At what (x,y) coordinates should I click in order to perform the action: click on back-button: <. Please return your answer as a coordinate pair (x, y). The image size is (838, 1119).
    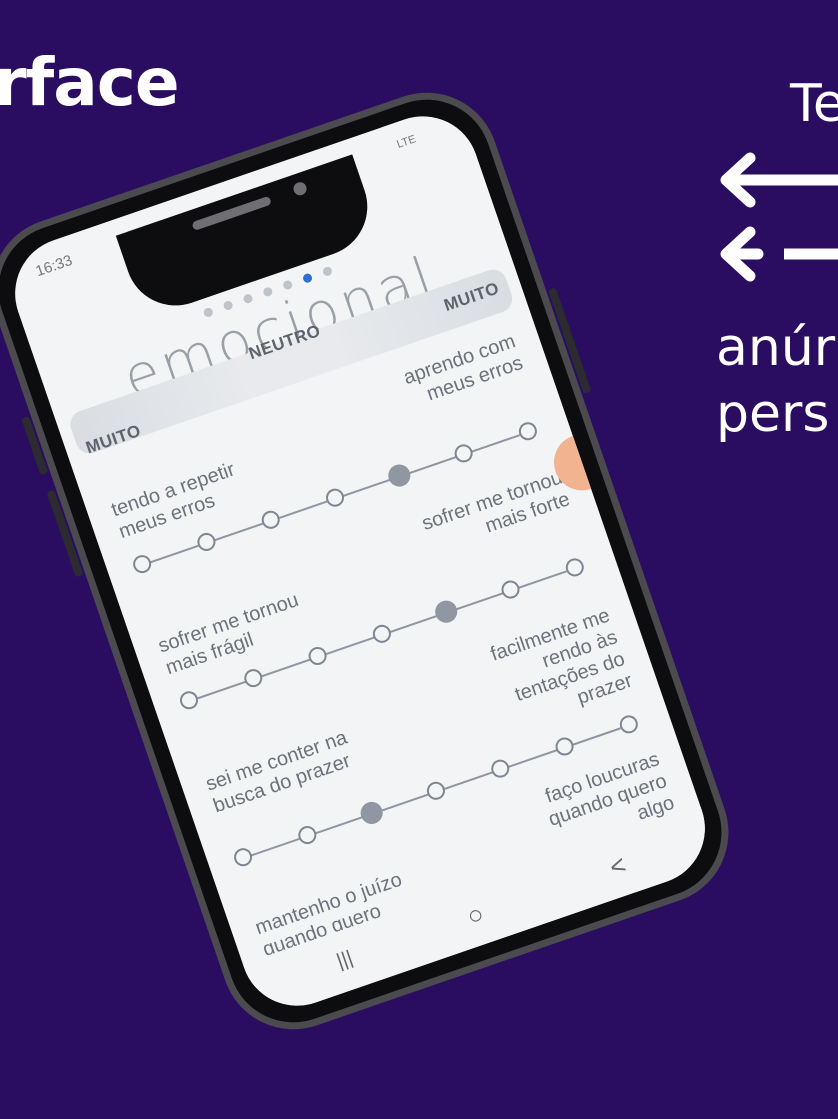
    Looking at the image, I should click on (618, 866).